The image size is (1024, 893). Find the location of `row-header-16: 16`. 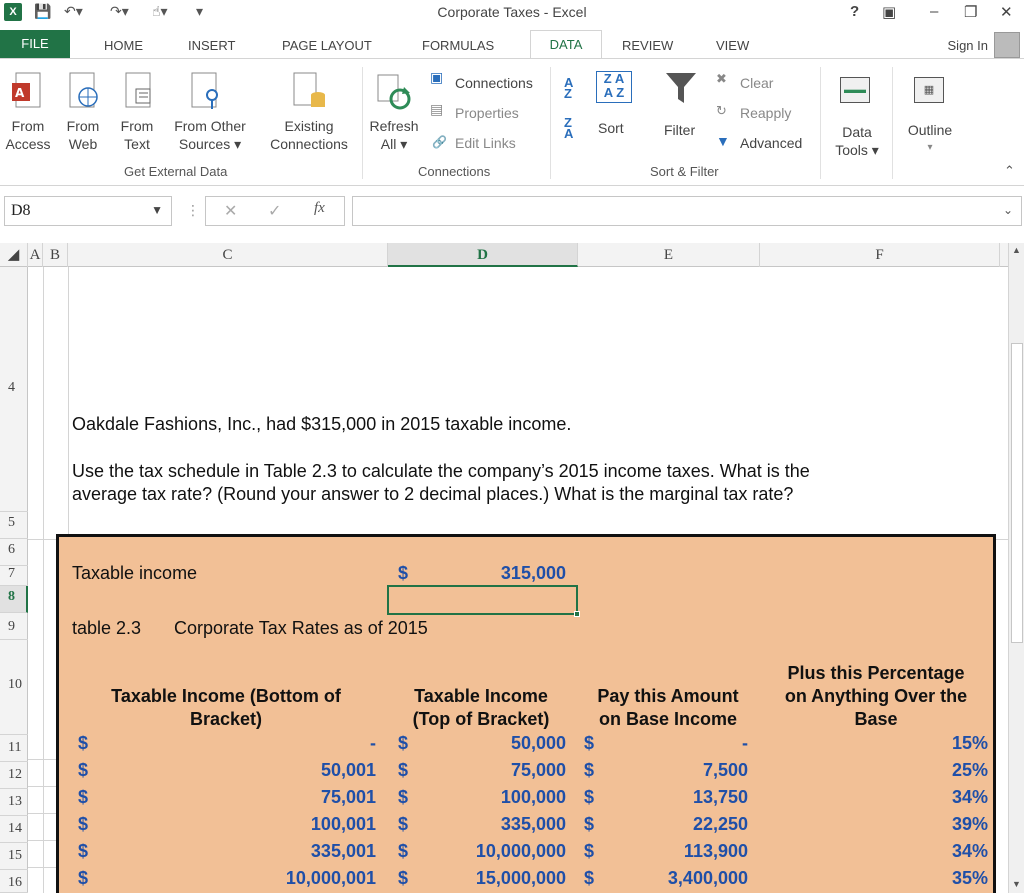

row-header-16: 16 is located at coordinates (14, 881).